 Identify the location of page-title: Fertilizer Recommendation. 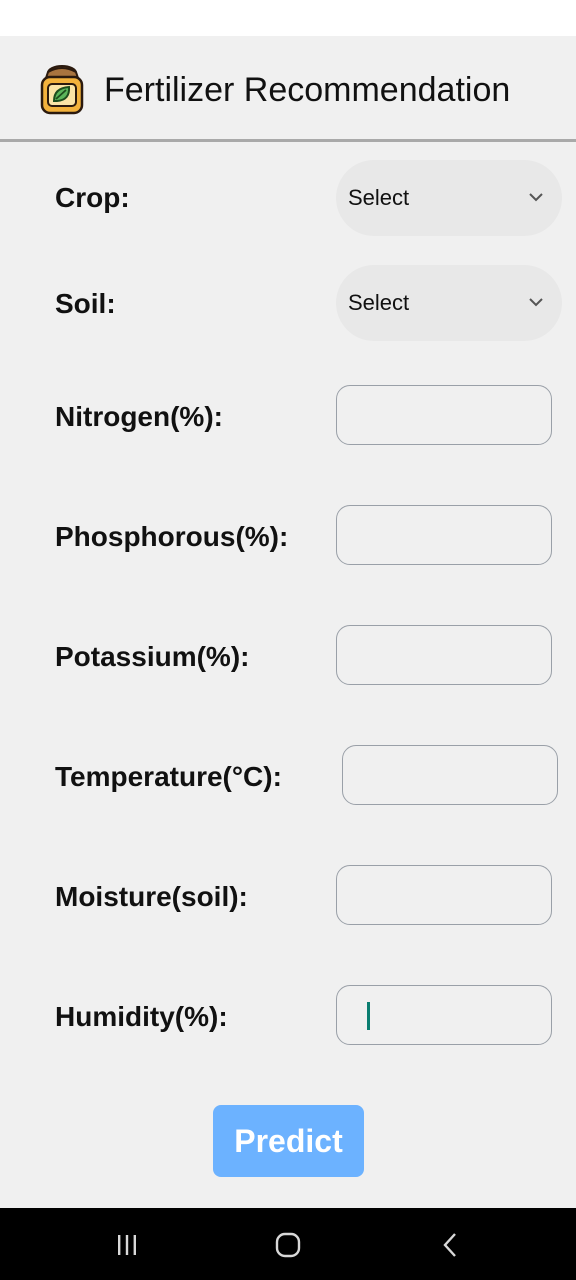
(307, 90).